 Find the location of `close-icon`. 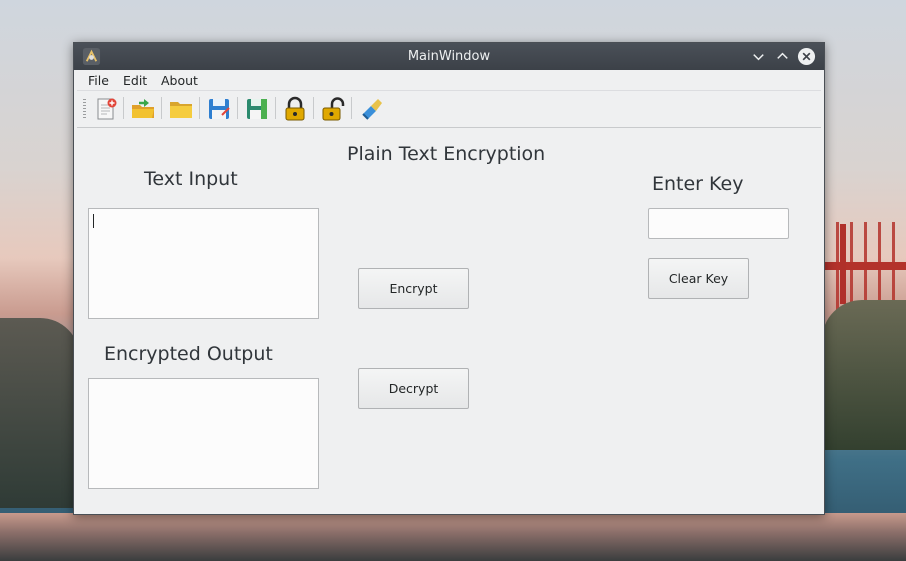

close-icon is located at coordinates (806, 56).